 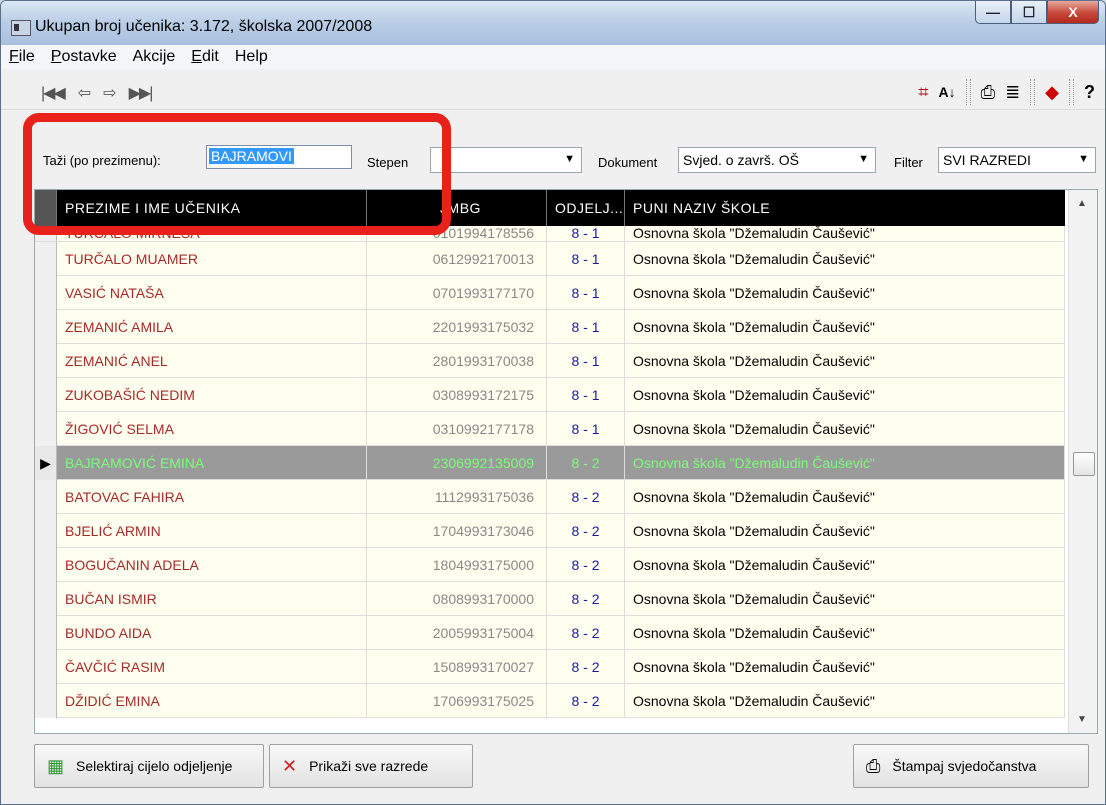 What do you see at coordinates (457, 531) in the screenshot?
I see `cell-jmbg: 1704993173046` at bounding box center [457, 531].